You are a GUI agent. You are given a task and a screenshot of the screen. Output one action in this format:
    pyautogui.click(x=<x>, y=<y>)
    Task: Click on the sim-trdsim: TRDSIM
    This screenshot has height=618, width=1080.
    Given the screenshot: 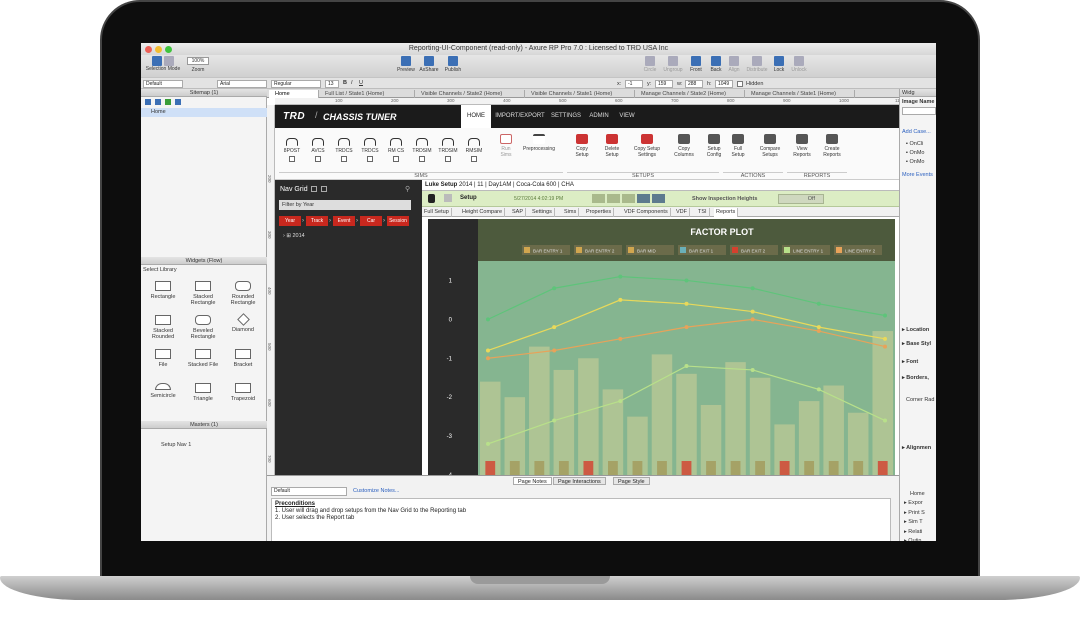 What is the action you would take?
    pyautogui.click(x=448, y=150)
    